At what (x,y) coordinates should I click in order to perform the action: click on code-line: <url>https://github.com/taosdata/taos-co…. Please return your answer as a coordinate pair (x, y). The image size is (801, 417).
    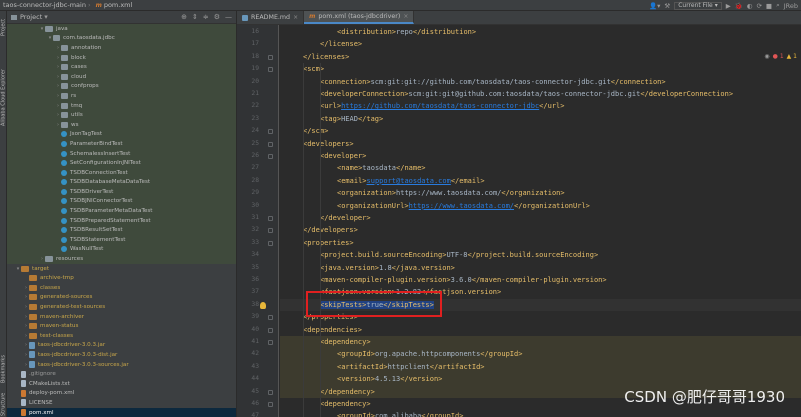
    Looking at the image, I should click on (540, 106).